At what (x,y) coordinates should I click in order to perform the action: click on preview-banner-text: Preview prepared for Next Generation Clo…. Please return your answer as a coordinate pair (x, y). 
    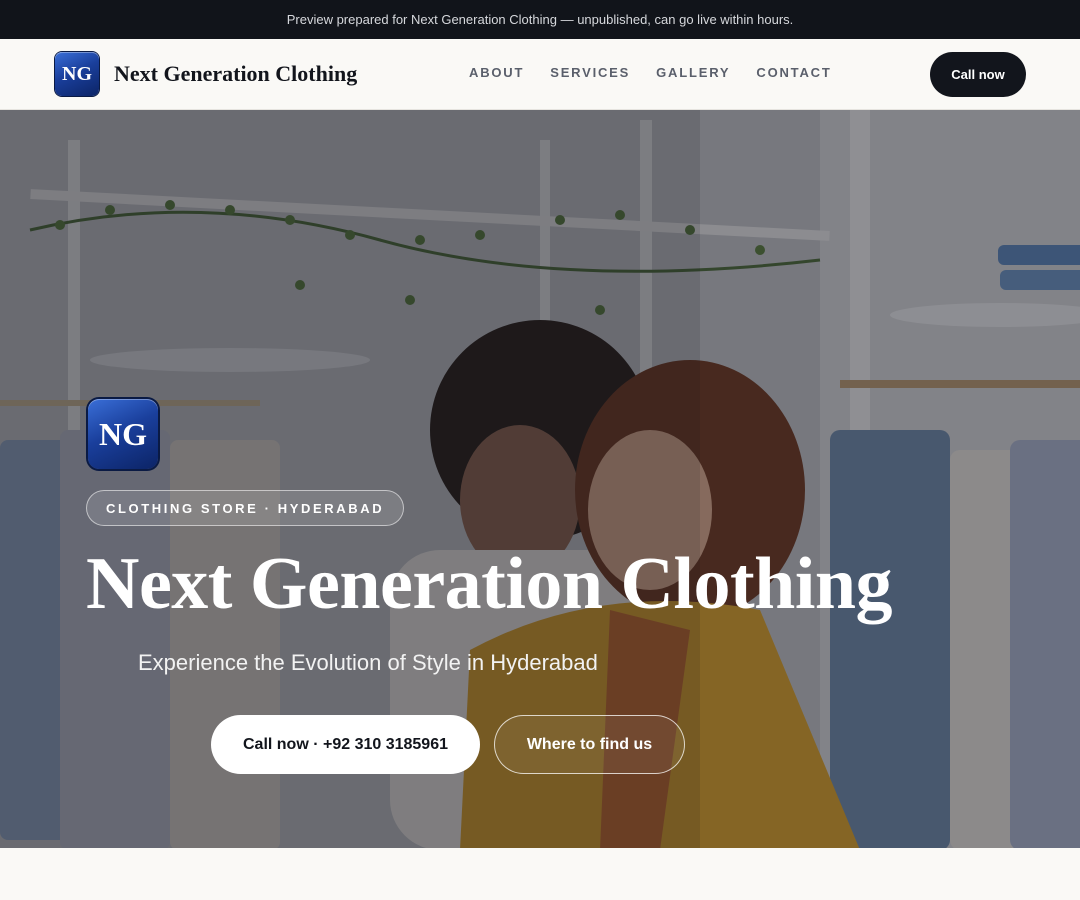
    Looking at the image, I should click on (540, 19).